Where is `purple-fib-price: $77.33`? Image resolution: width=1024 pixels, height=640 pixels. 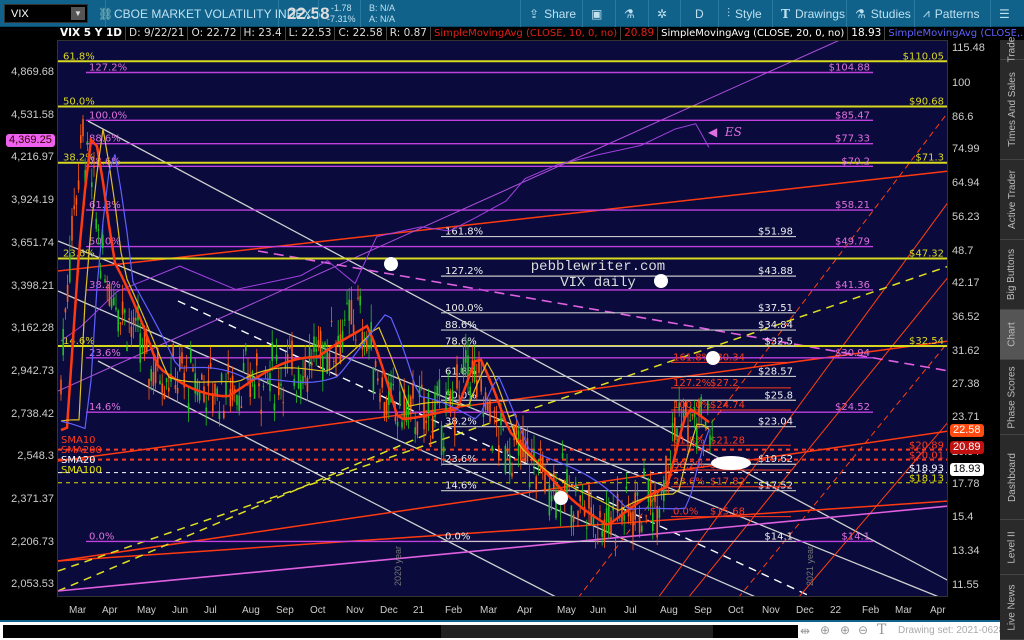
purple-fib-price: $77.33 is located at coordinates (852, 139).